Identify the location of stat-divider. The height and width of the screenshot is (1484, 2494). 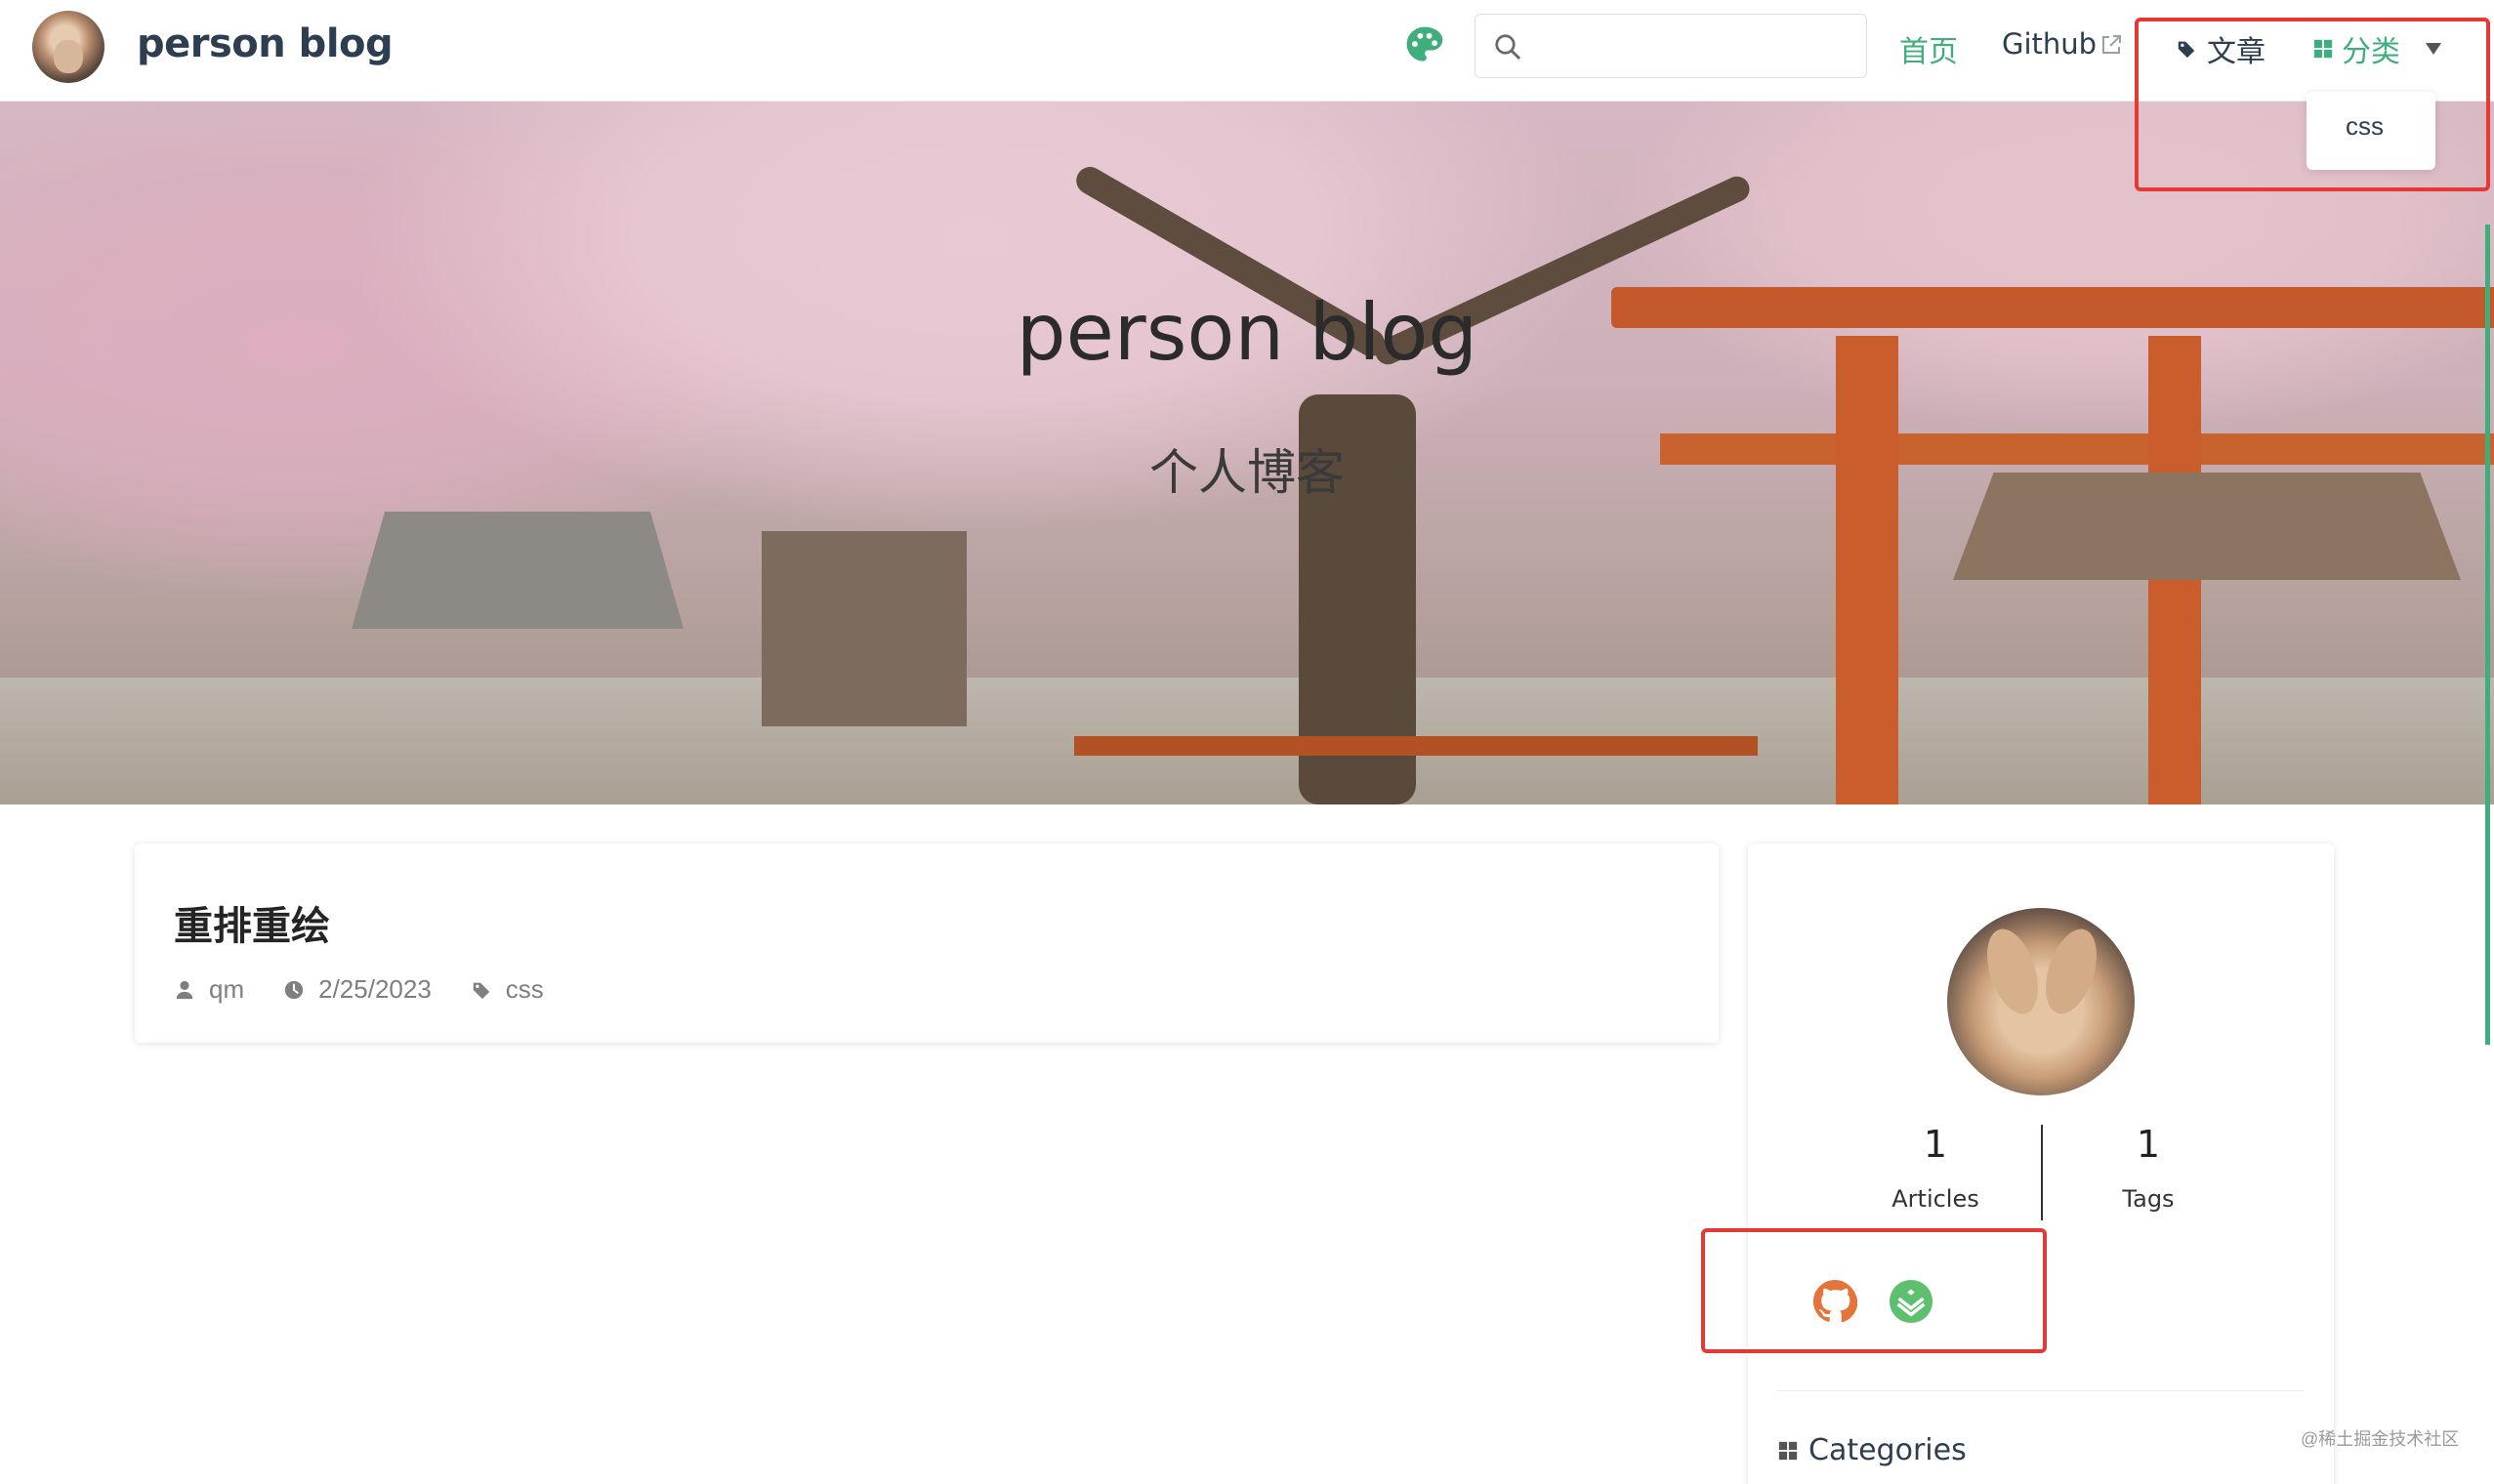
(2042, 1173).